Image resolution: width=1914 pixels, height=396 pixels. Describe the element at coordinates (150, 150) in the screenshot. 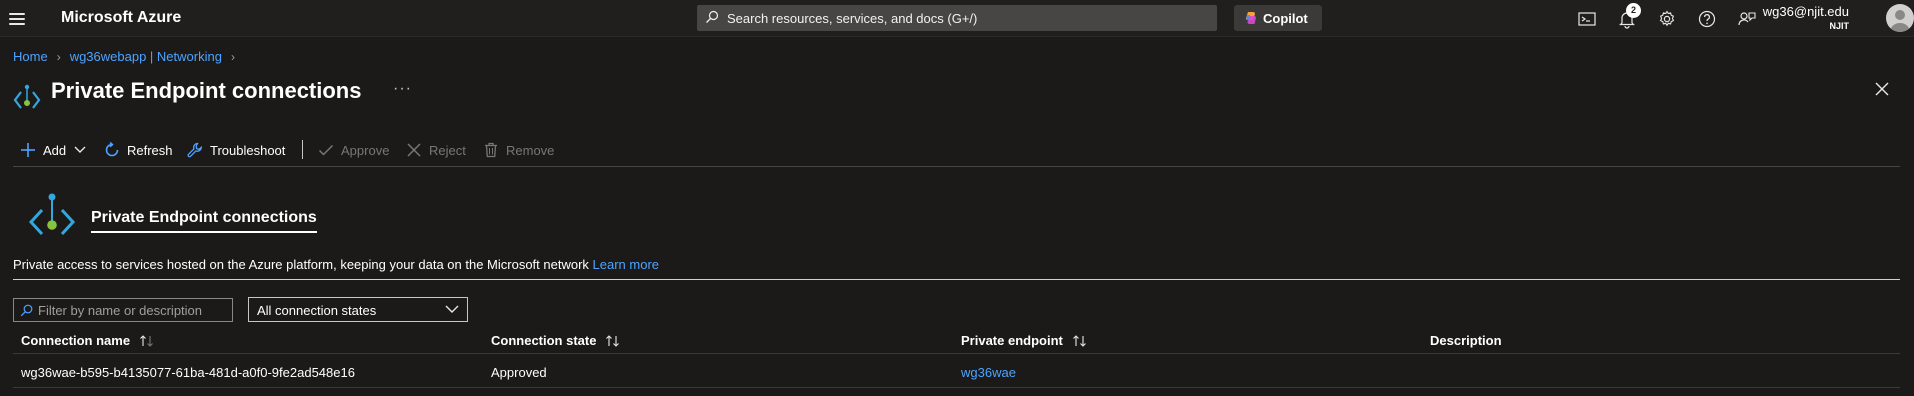

I see `refresh-label: Refresh` at that location.